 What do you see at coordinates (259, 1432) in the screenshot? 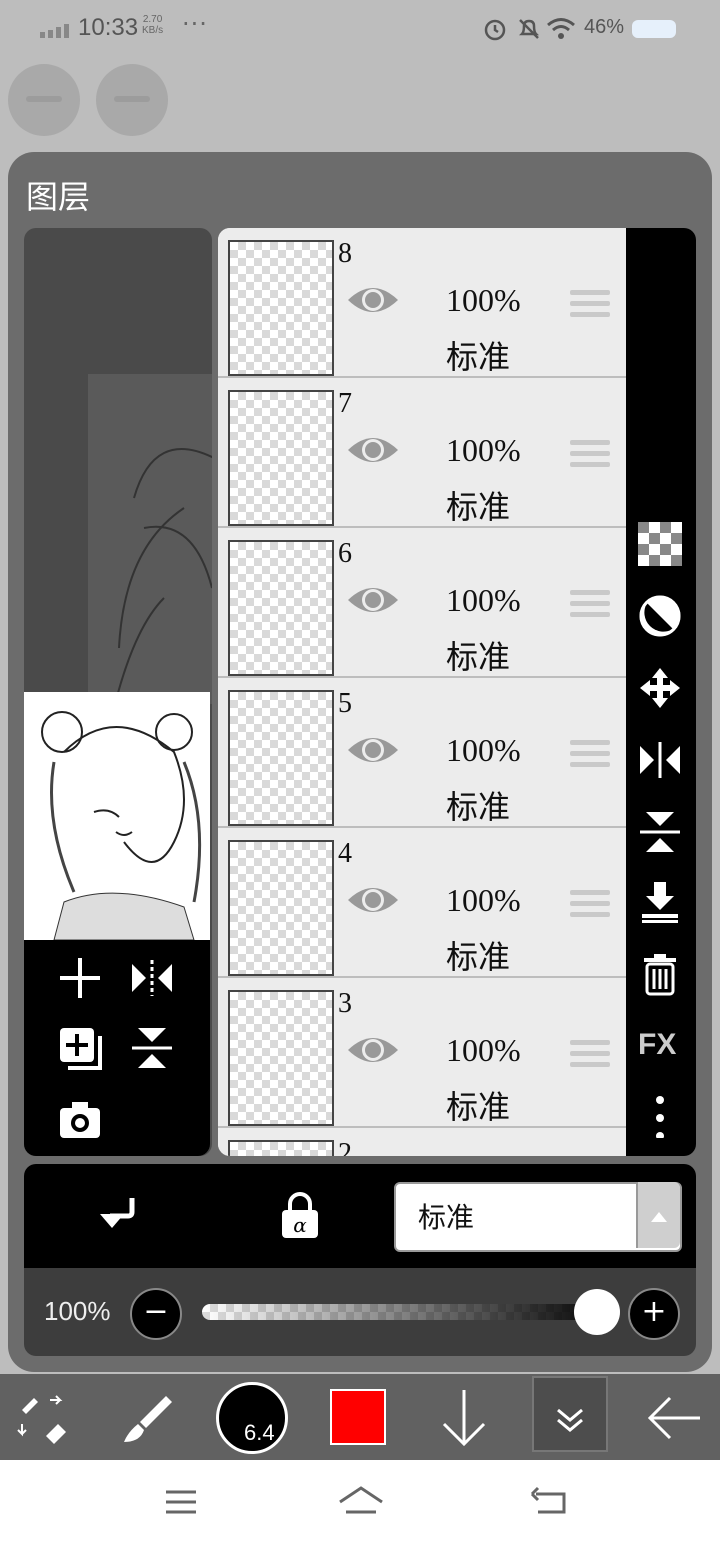
I see `brush-size-value: 6.4` at bounding box center [259, 1432].